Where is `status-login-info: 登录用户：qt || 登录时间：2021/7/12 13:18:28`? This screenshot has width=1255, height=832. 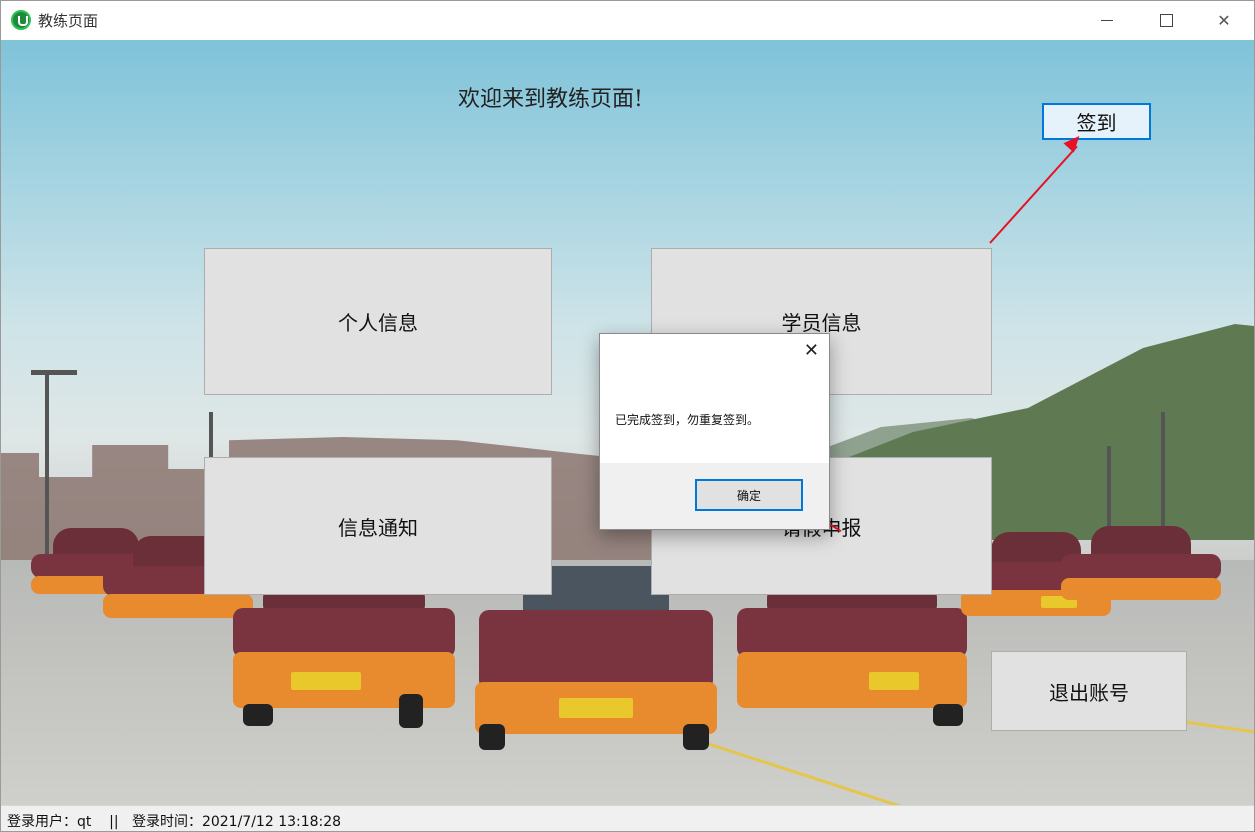
status-login-info: 登录用户：qt || 登录时间：2021/7/12 13:18:28 is located at coordinates (174, 822).